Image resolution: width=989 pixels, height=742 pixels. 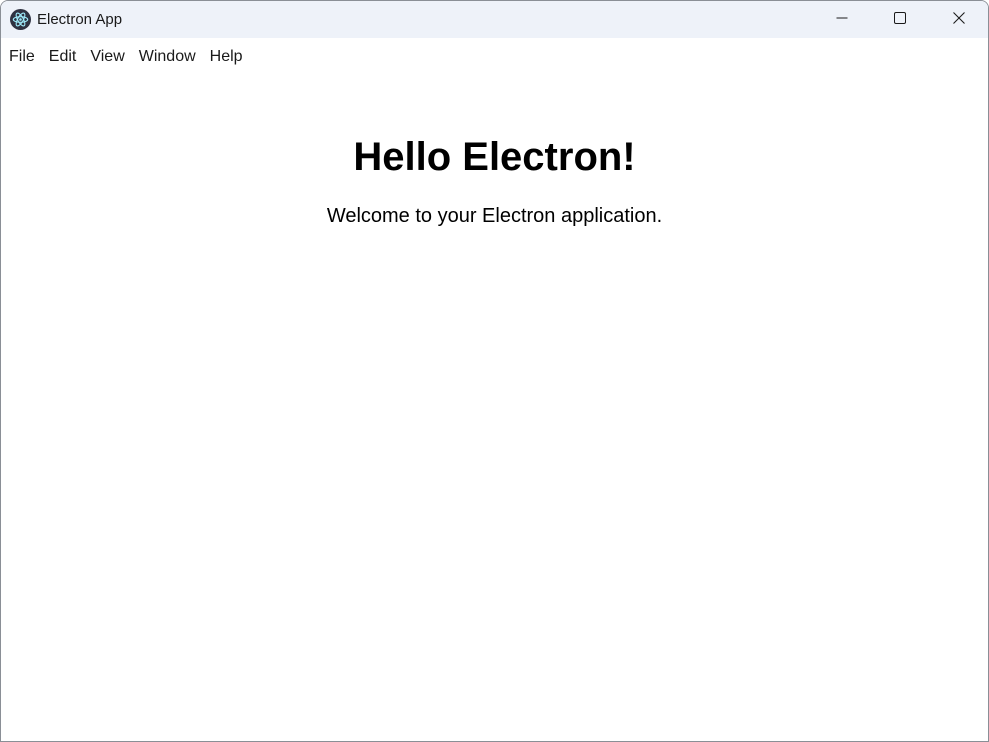 I want to click on minimize-button, so click(x=842, y=19).